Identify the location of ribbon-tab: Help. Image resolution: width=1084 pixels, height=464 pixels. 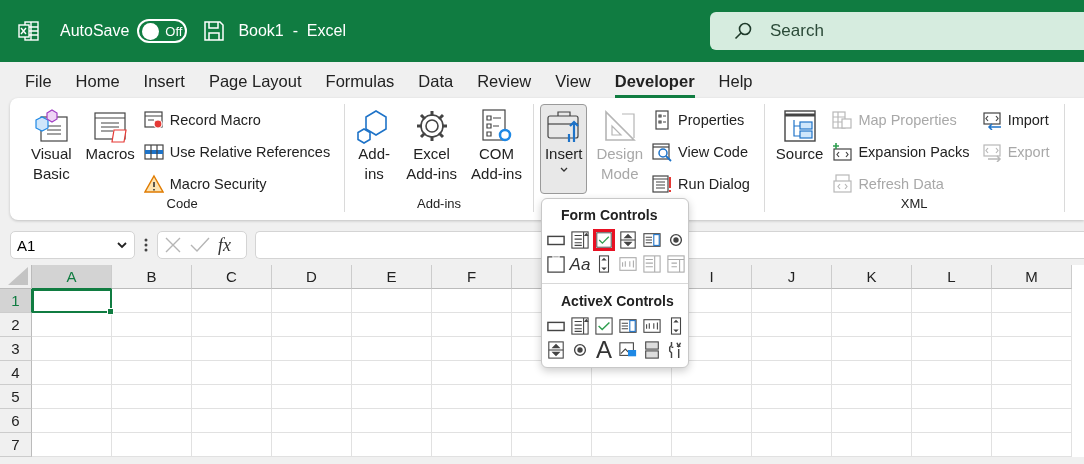
(735, 82).